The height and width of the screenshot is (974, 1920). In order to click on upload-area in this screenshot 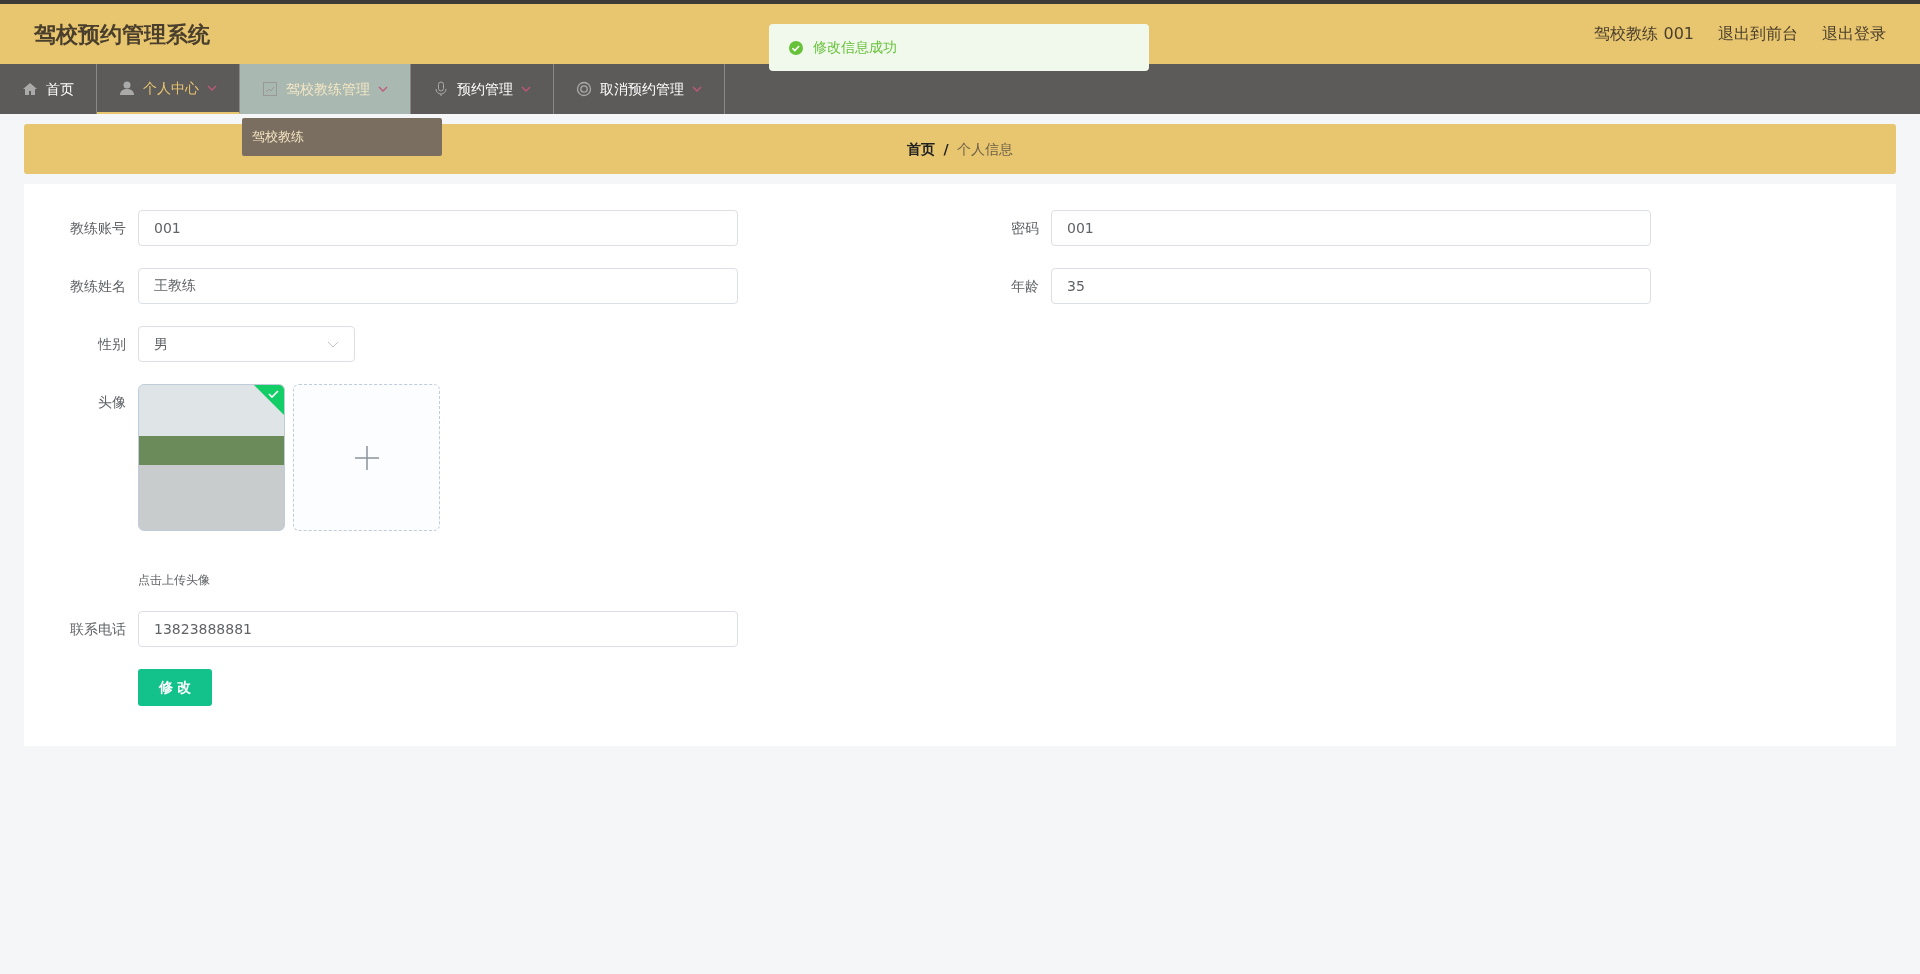, I will do `click(366, 457)`.